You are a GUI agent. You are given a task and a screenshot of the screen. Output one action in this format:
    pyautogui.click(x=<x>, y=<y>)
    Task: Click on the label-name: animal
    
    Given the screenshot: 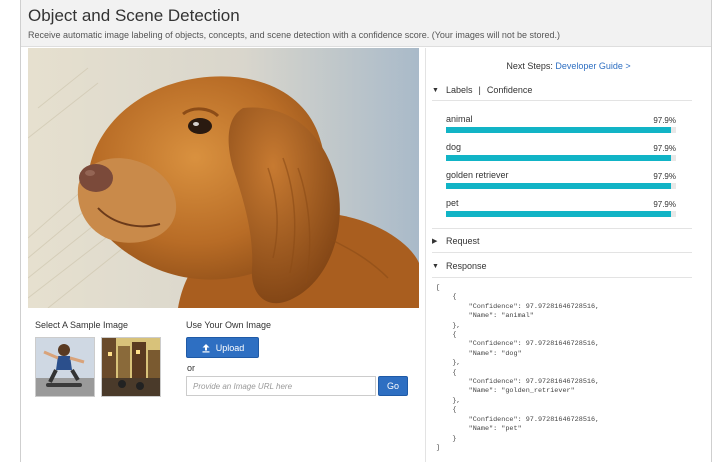 What is the action you would take?
    pyautogui.click(x=459, y=119)
    